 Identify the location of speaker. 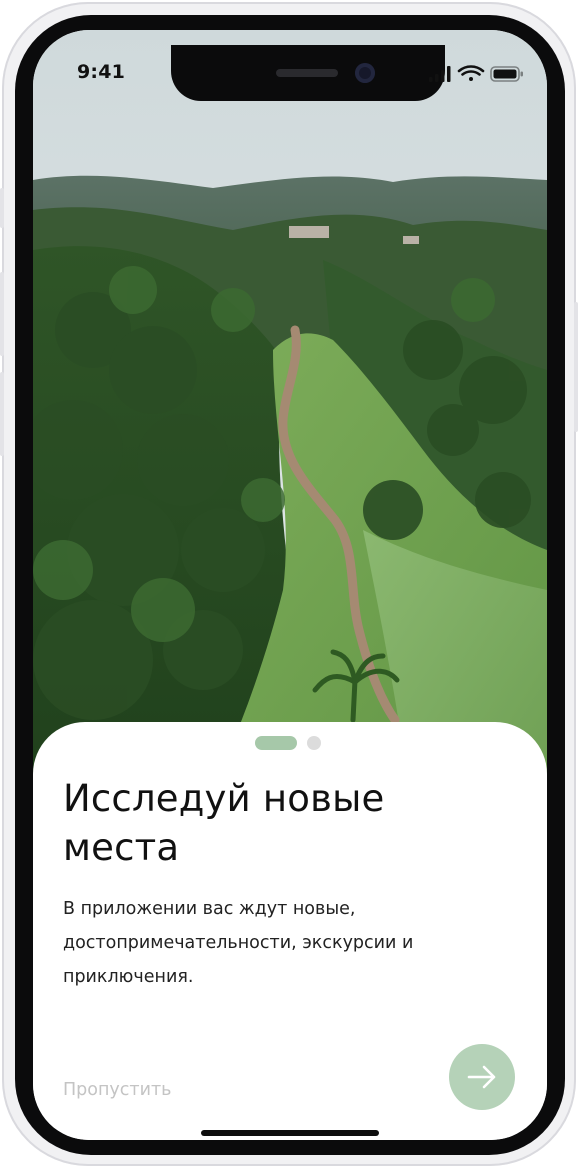
(307, 73).